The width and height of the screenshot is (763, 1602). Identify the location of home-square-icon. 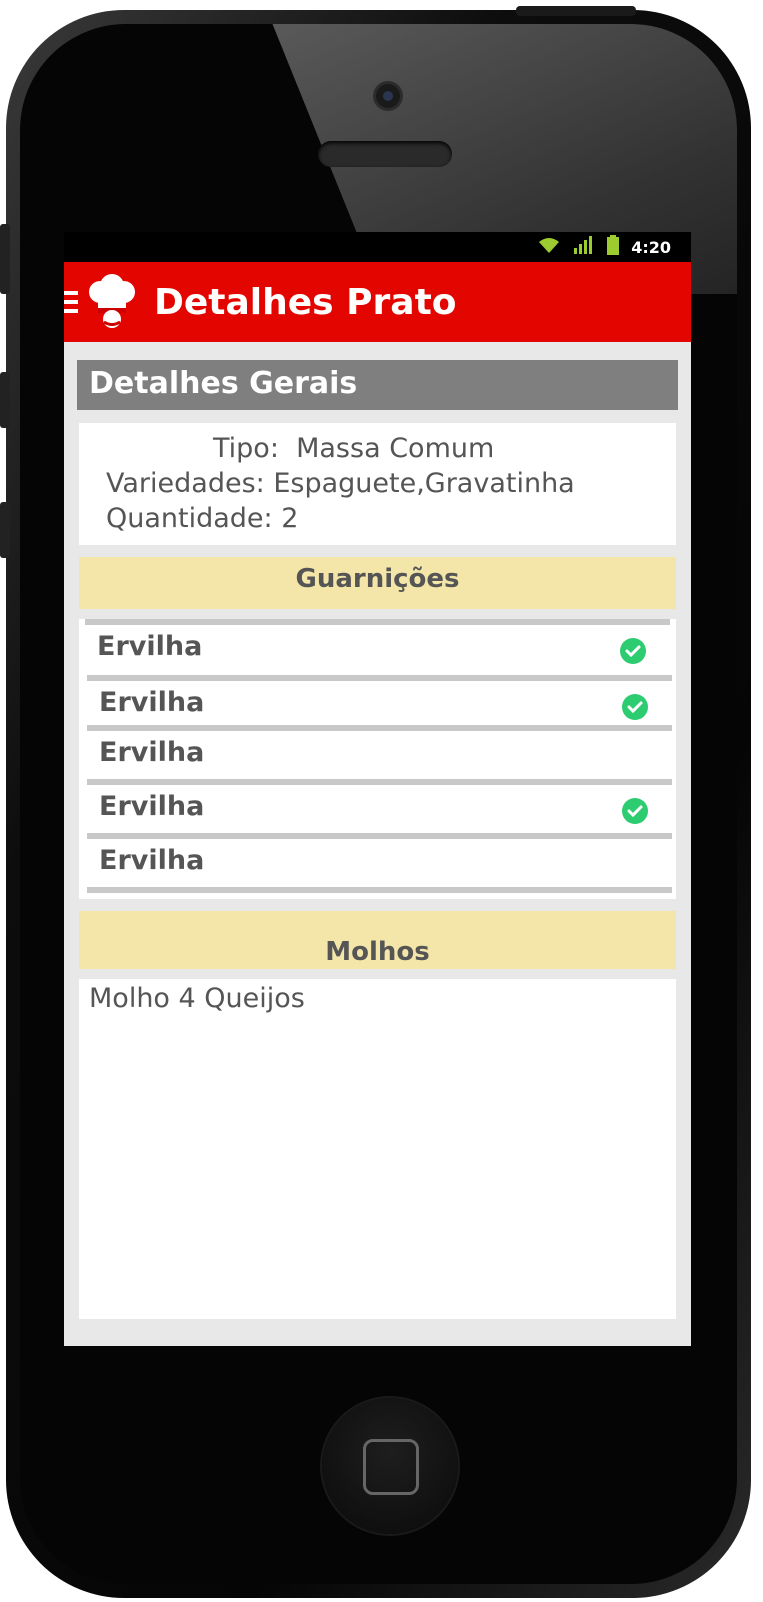
(391, 1467).